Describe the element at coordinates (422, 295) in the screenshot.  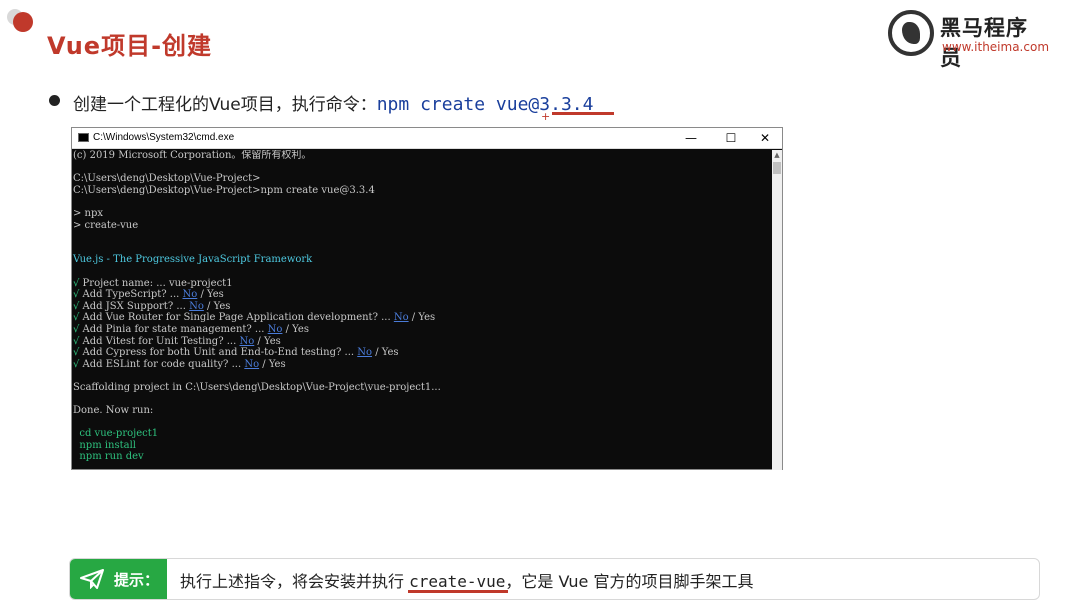
I see `prompt-answer-line: √ Add TypeScript? ... No / Yes` at that location.